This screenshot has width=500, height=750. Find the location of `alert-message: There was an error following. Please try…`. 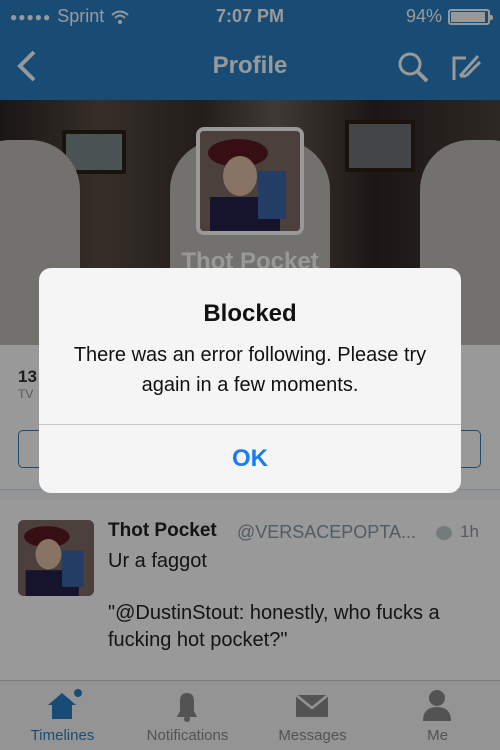

alert-message: There was an error following. Please try… is located at coordinates (250, 370).